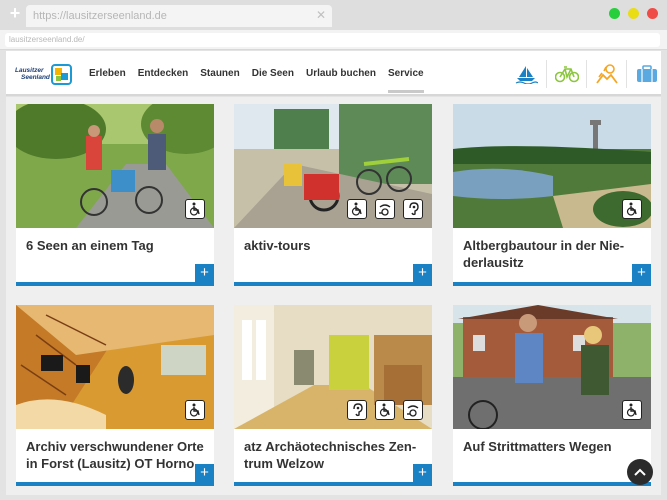 This screenshot has width=667, height=500. I want to click on window-maximize-button, so click(614, 13).